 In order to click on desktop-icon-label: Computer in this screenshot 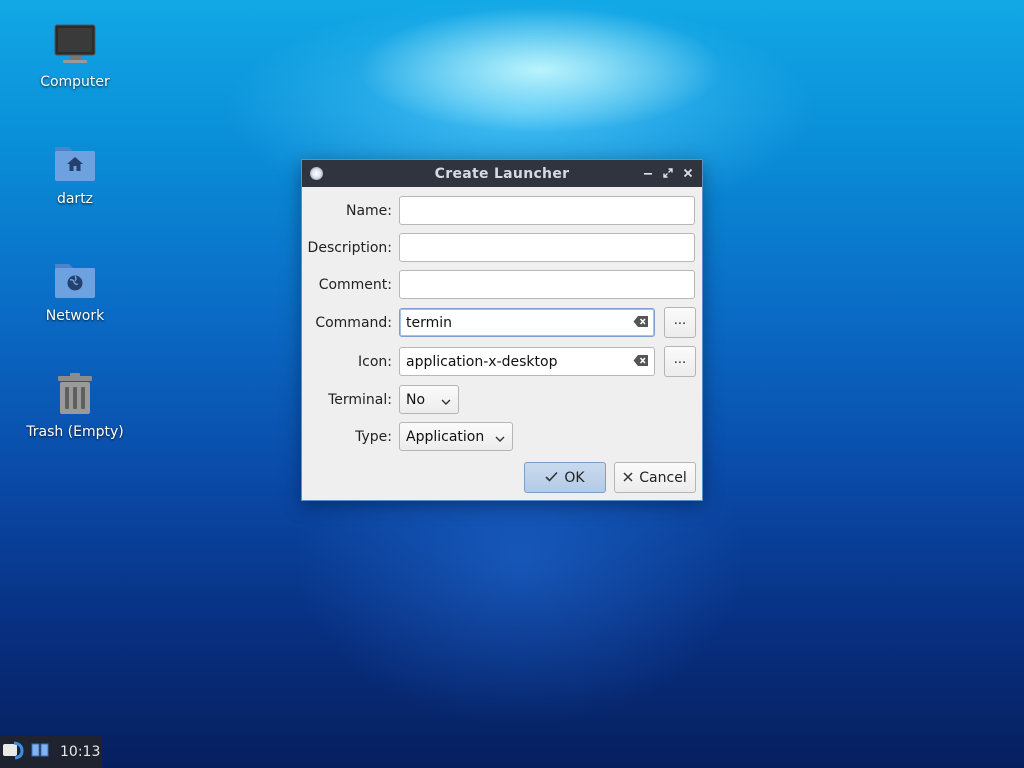, I will do `click(75, 82)`.